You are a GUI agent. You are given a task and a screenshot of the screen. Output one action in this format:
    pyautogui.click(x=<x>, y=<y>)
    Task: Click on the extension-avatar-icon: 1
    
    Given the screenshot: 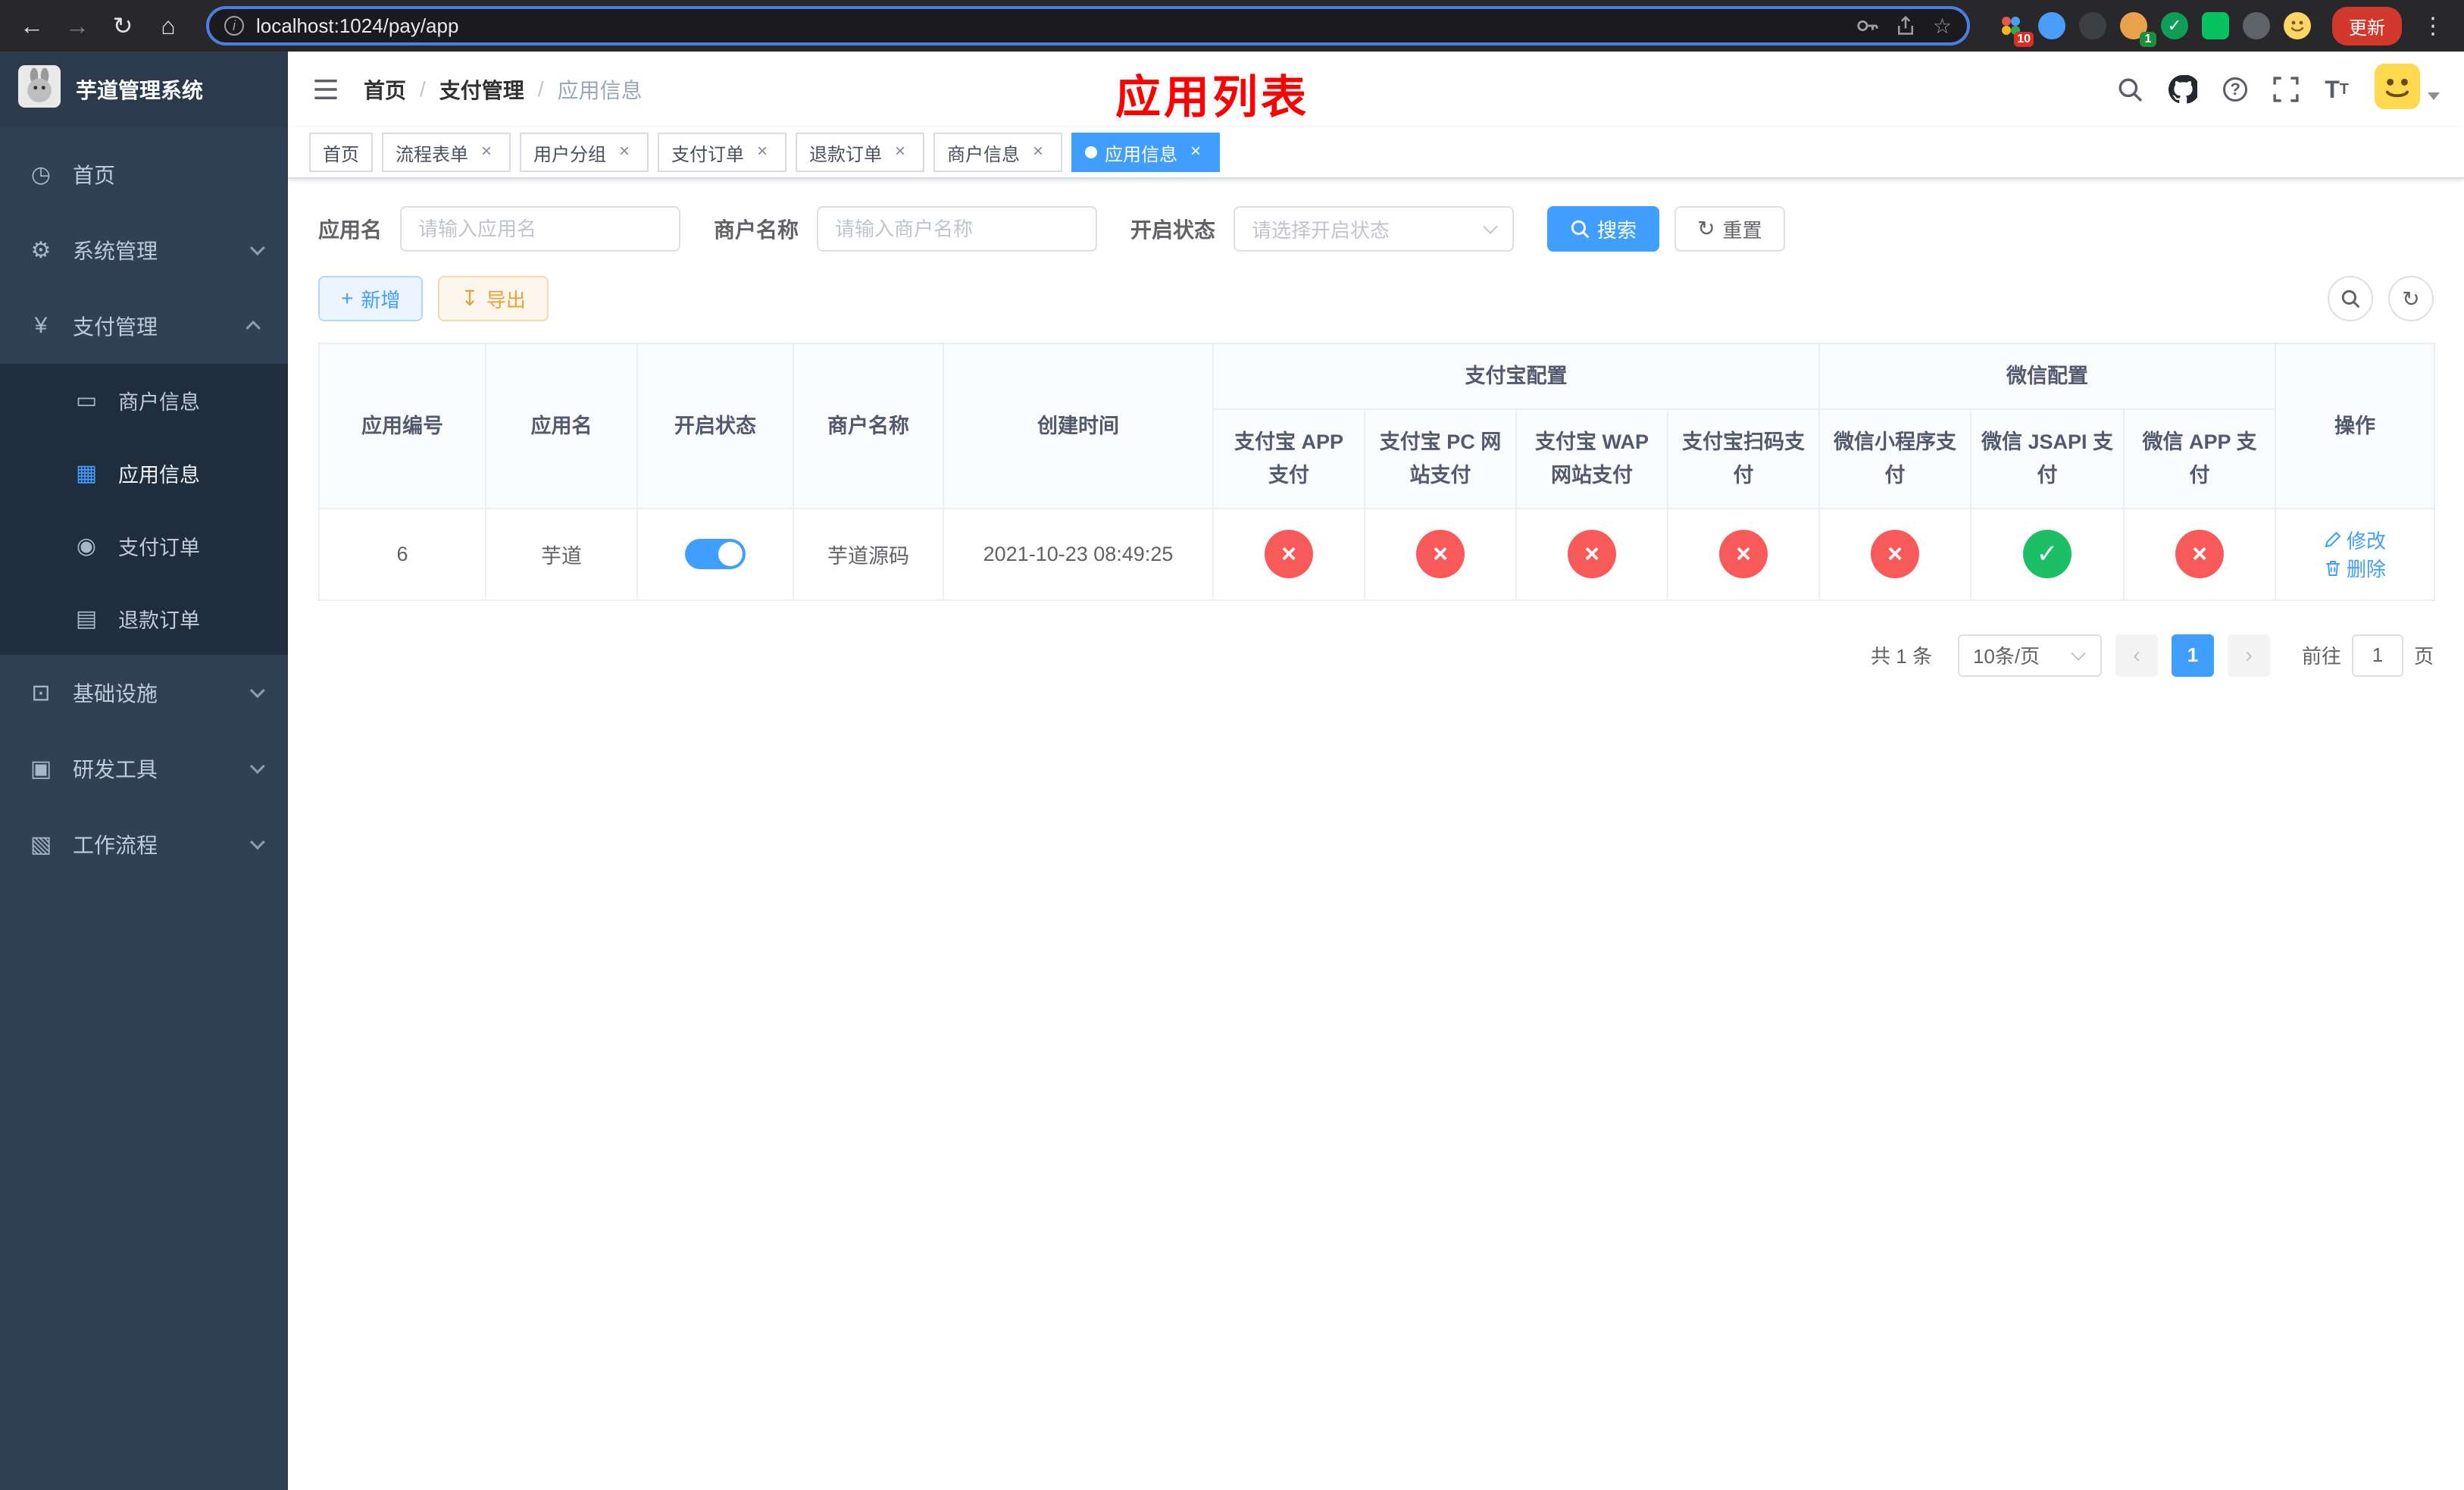 What is the action you would take?
    pyautogui.click(x=2138, y=29)
    